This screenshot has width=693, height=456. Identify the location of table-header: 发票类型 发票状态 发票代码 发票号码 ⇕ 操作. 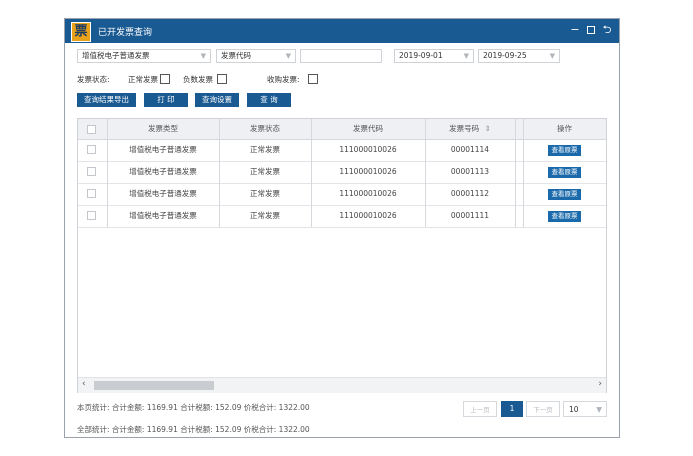
(342, 129).